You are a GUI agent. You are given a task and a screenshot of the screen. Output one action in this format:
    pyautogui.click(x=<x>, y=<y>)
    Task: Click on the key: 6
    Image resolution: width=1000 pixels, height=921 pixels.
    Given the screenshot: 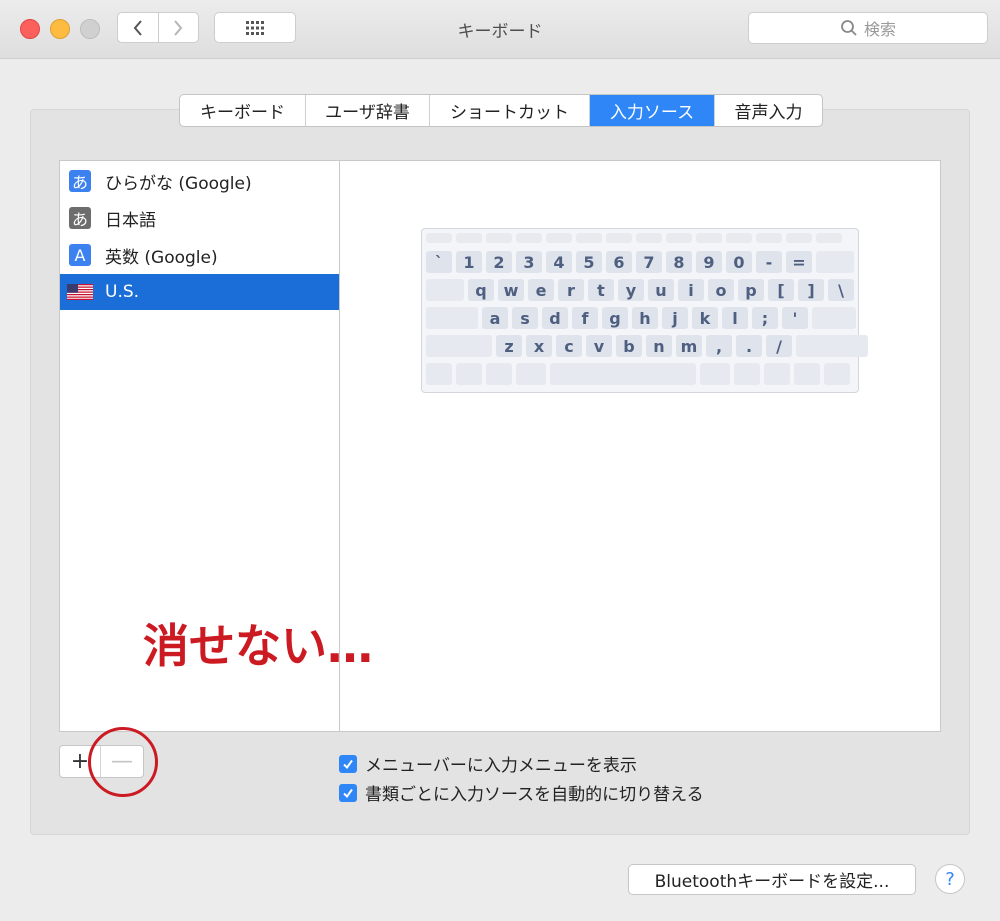 What is the action you would take?
    pyautogui.click(x=619, y=262)
    